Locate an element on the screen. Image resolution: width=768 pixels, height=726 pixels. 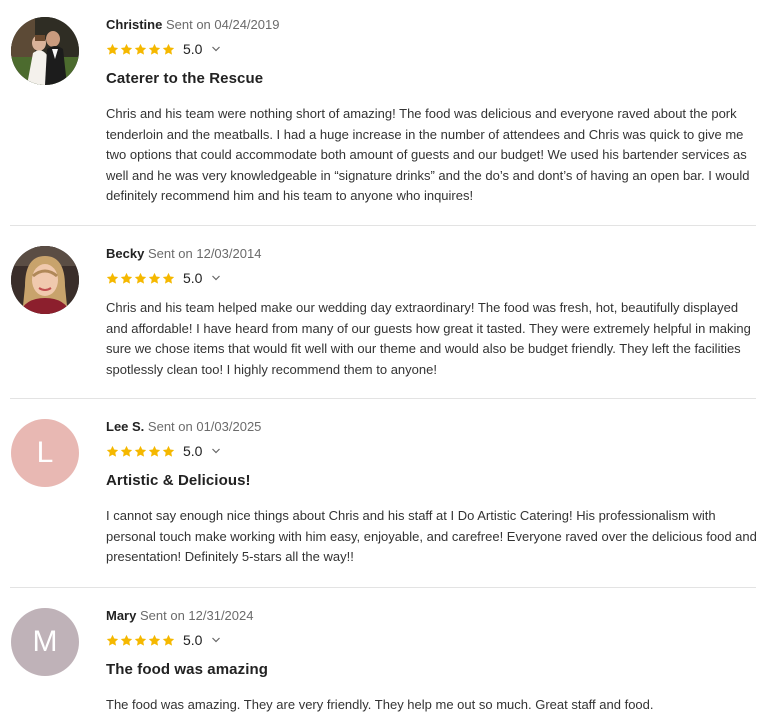
review-meta: Mary Sent on 12/31/2024 is located at coordinates (179, 616).